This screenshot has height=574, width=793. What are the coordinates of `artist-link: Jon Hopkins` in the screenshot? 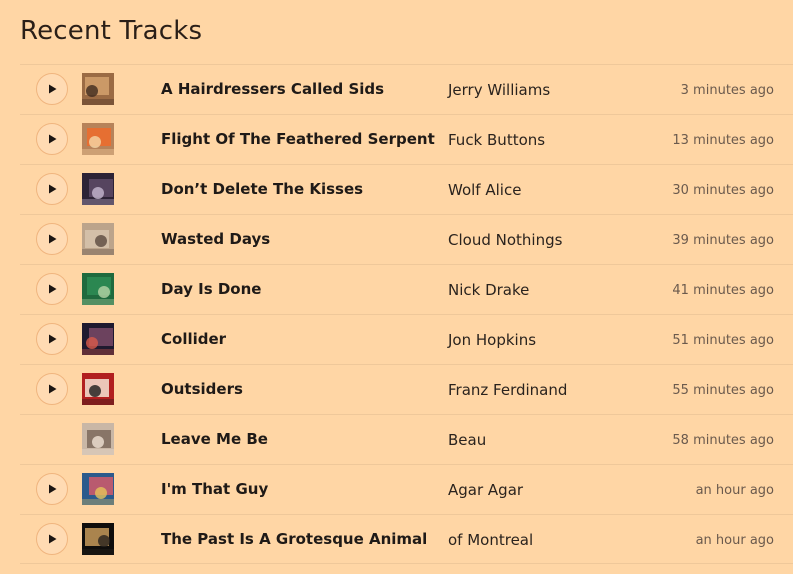 It's located at (492, 340).